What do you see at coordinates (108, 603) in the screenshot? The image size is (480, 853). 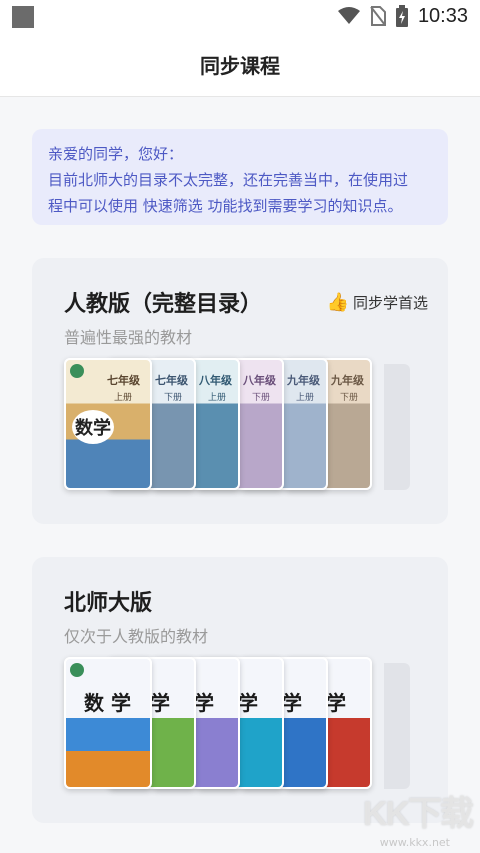 I see `card-title: 北师大版` at bounding box center [108, 603].